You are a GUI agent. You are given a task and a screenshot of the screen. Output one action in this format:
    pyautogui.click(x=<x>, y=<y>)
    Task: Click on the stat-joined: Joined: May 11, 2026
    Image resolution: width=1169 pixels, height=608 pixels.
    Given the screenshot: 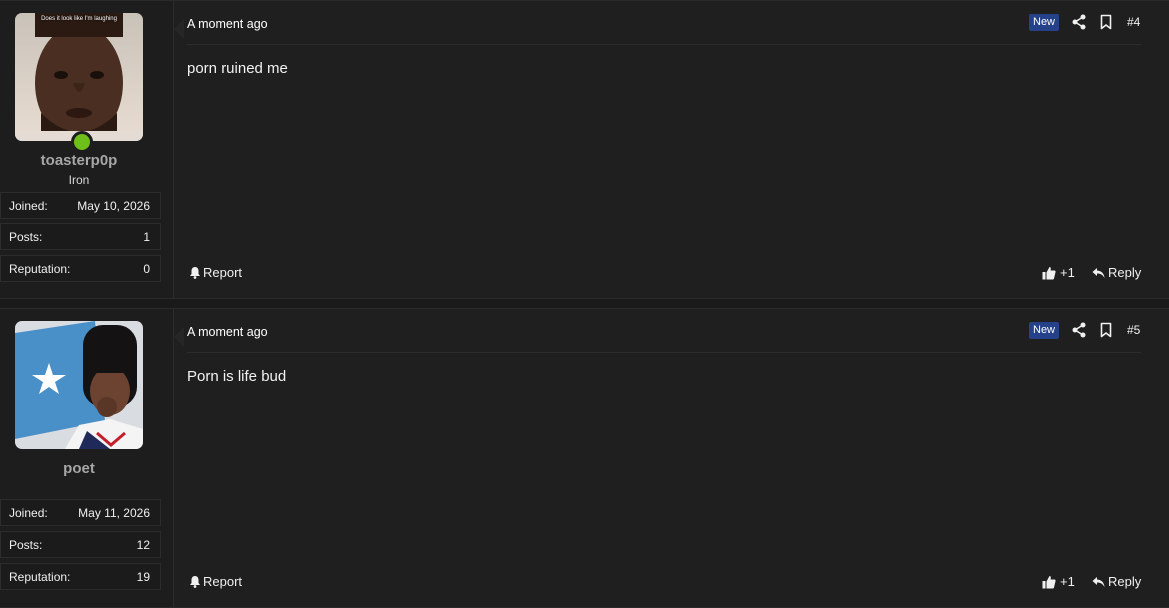 What is the action you would take?
    pyautogui.click(x=80, y=512)
    